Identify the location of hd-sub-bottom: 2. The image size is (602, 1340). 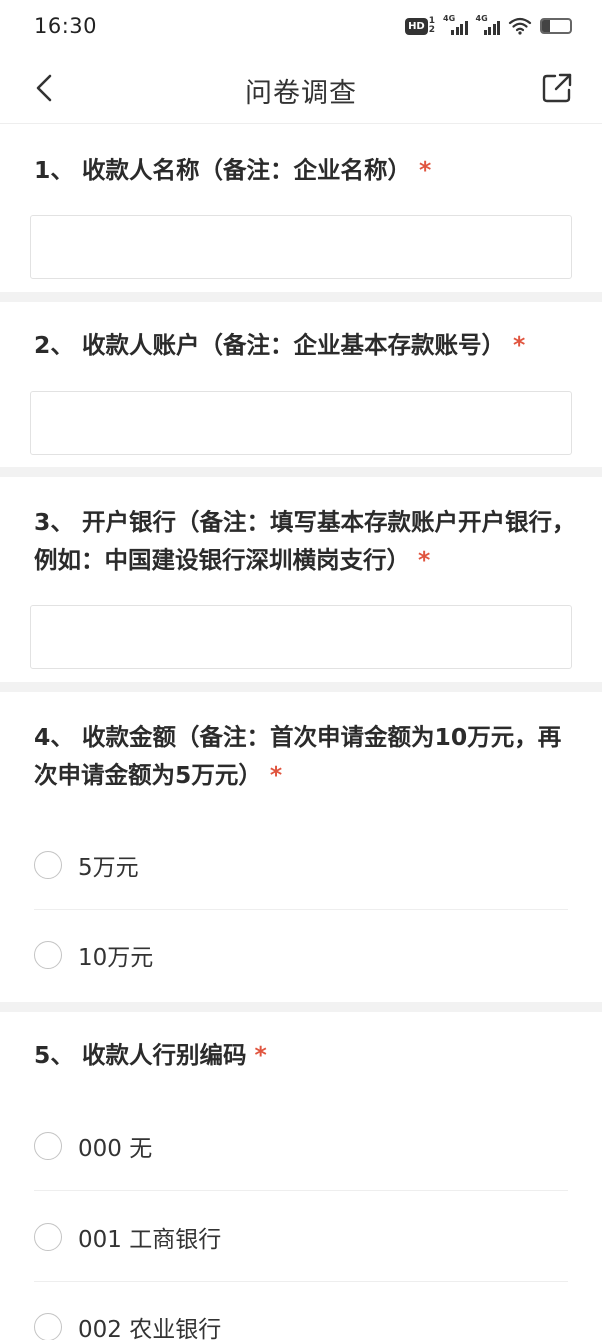
(431, 30).